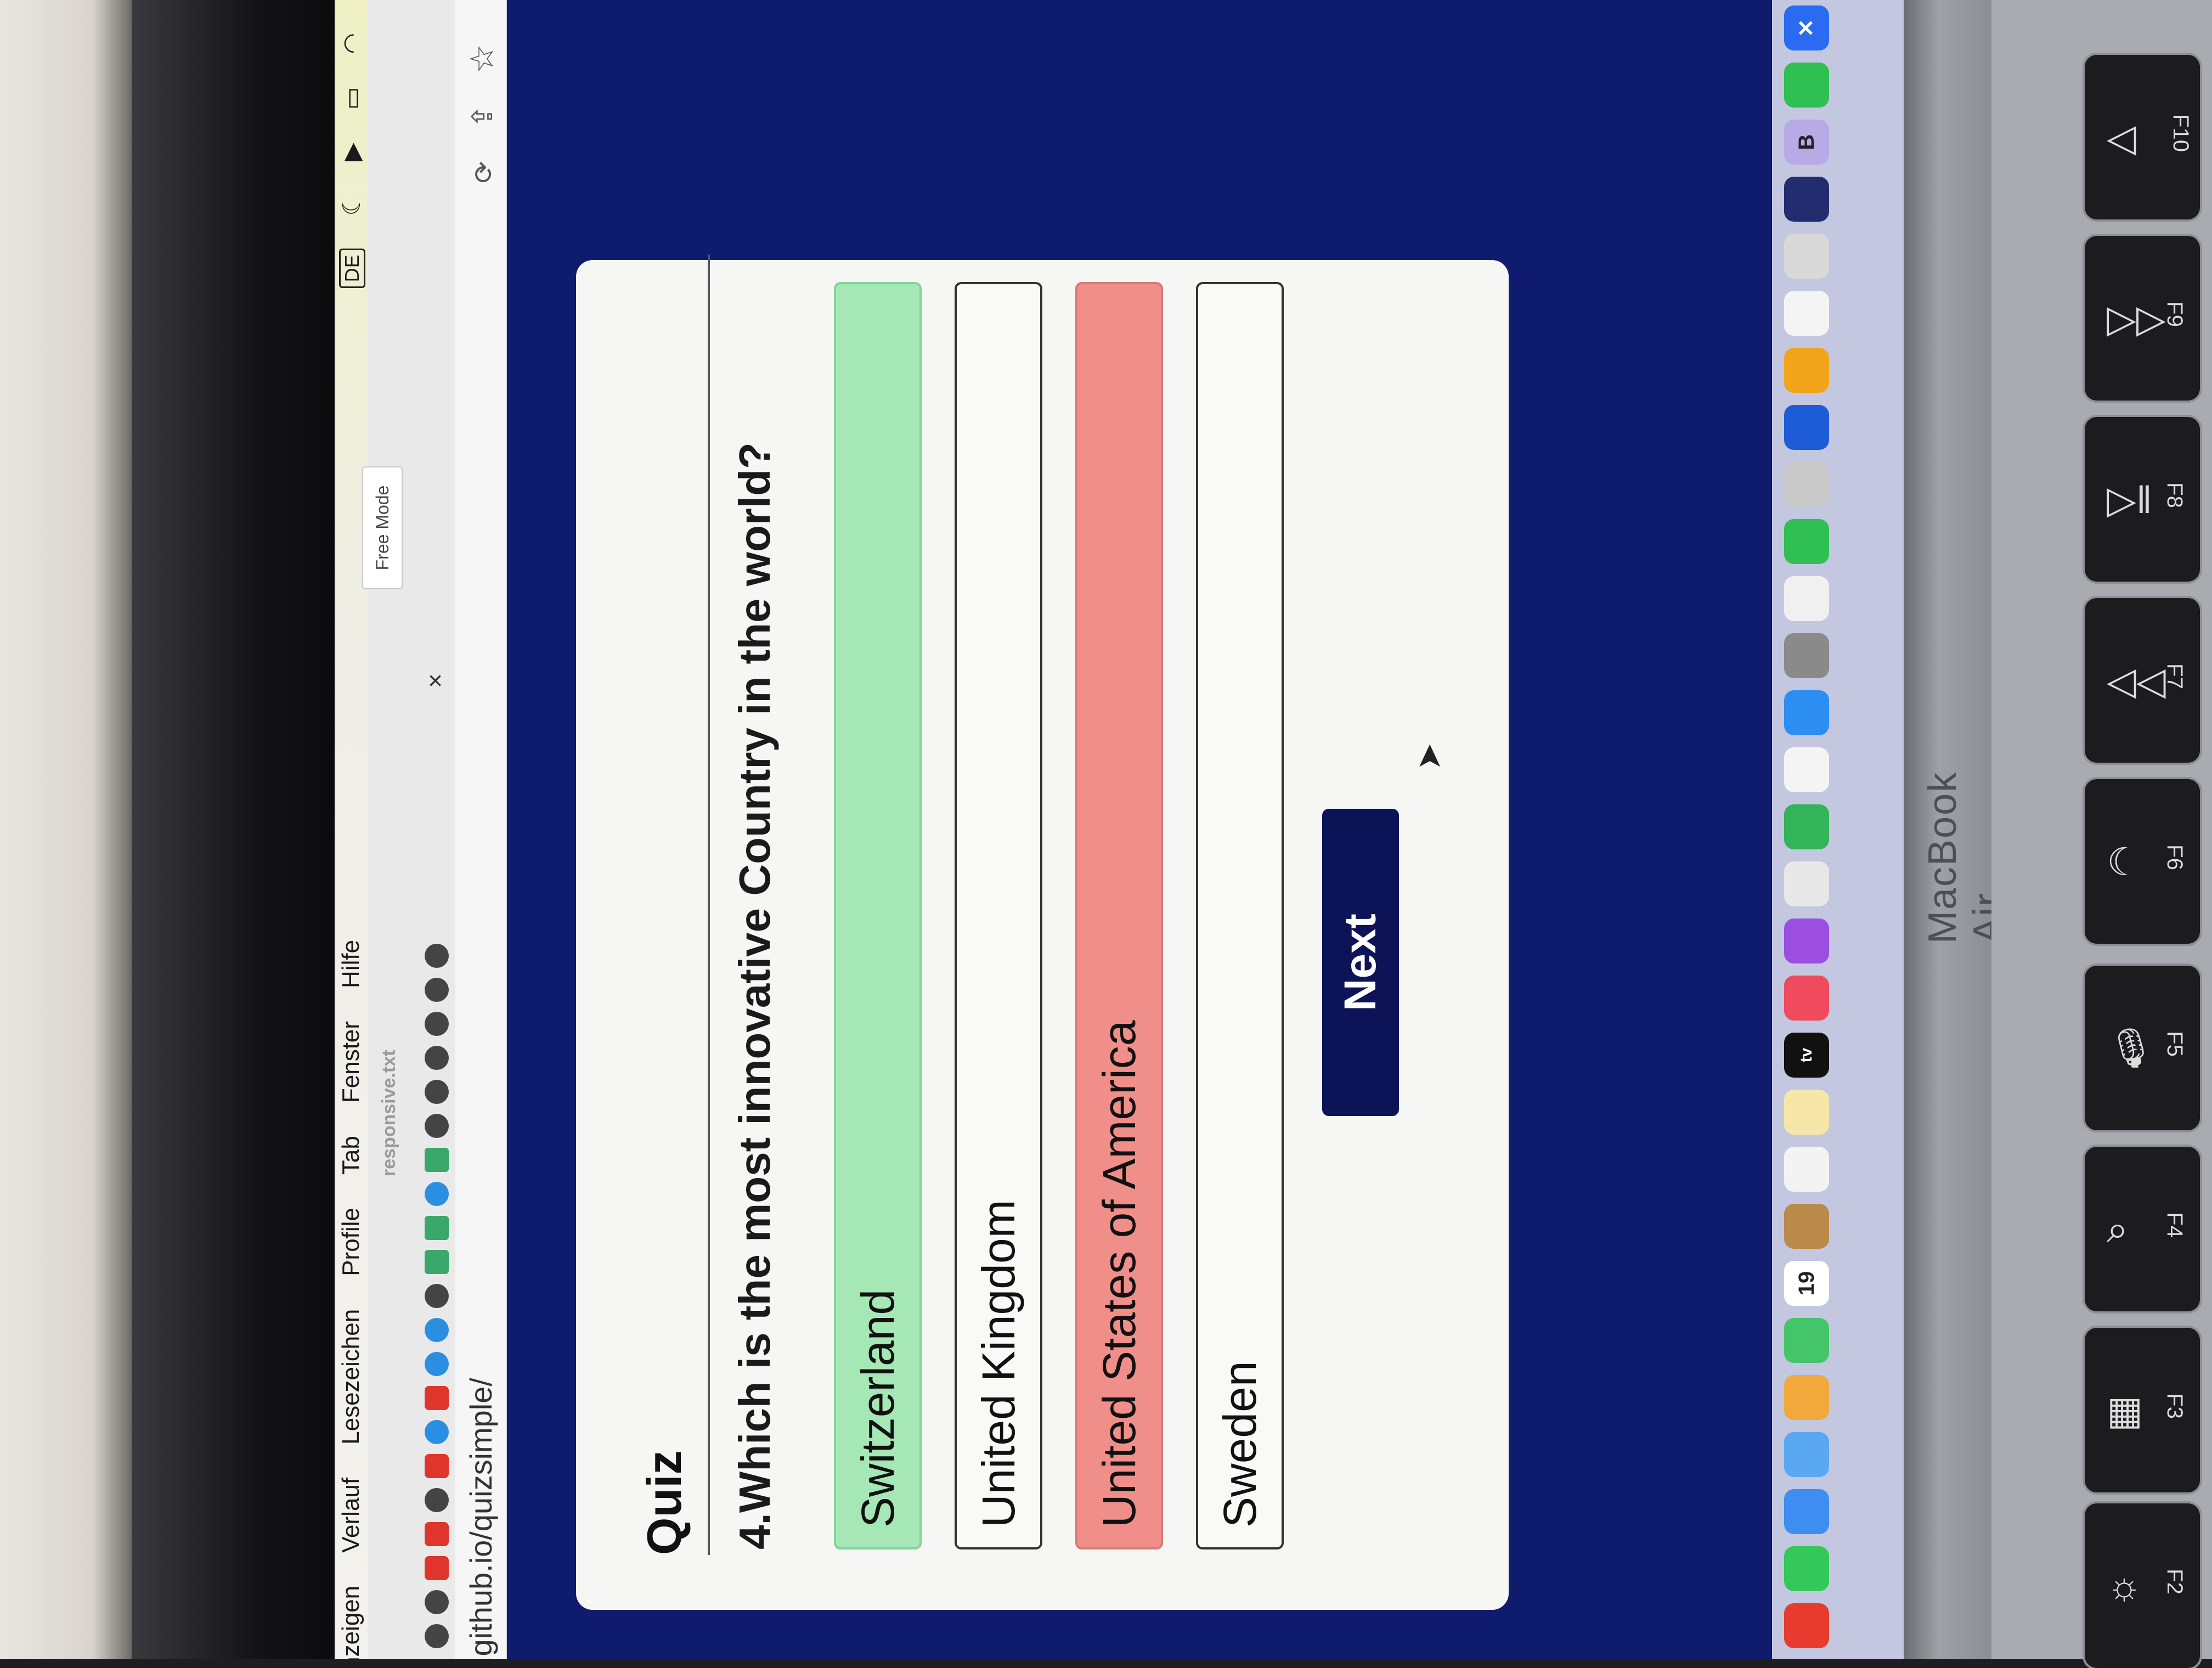 The width and height of the screenshot is (2212, 1668). What do you see at coordinates (481, 1518) in the screenshot?
I see `url-text: .github.io/quizsimple/` at bounding box center [481, 1518].